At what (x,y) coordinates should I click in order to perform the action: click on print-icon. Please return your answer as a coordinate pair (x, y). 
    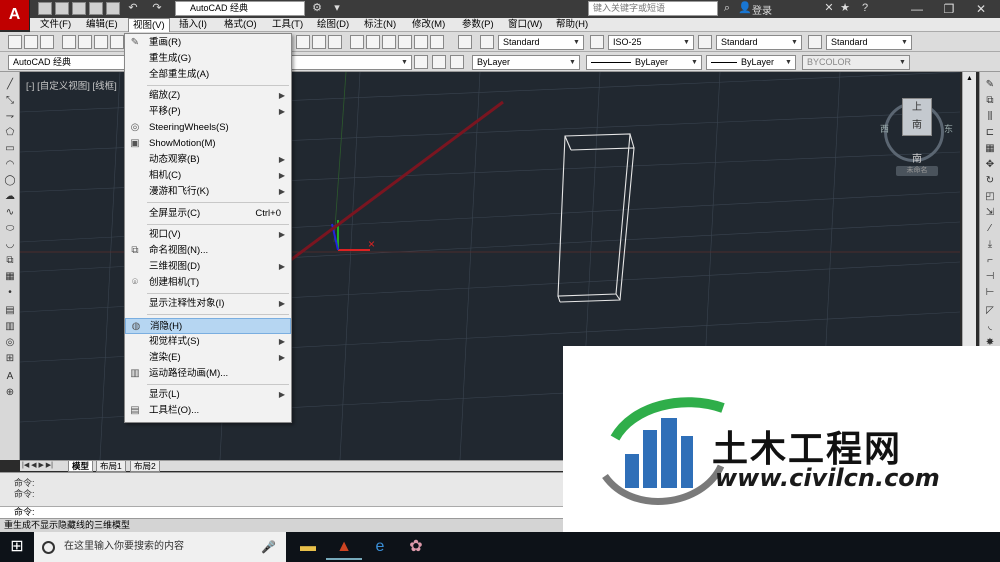
    Looking at the image, I should click on (69, 42).